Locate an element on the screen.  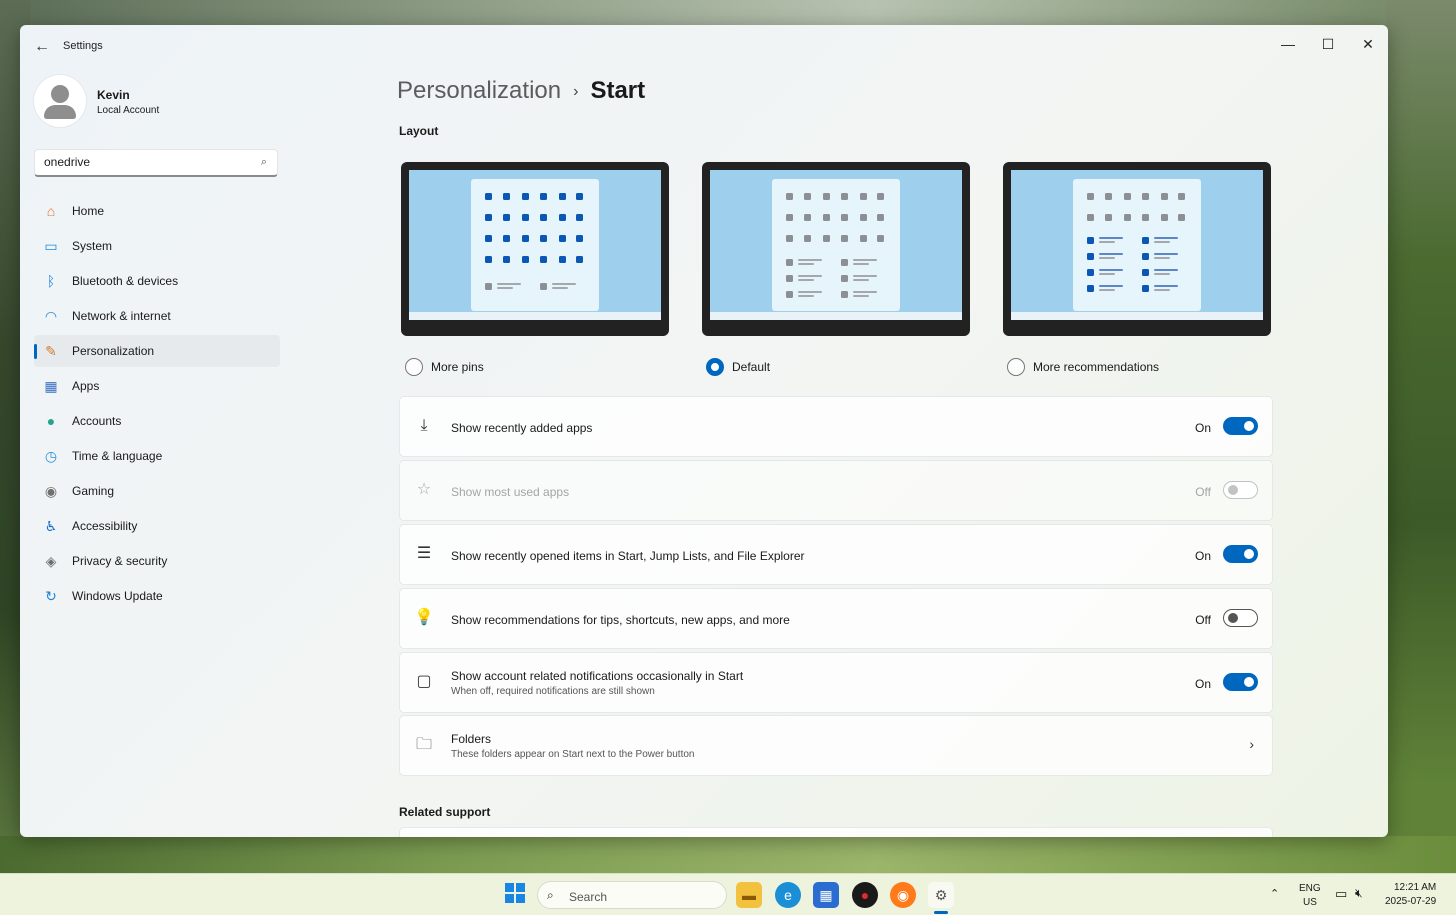
sidebar-item-label: Apps is located at coordinates (86, 386).